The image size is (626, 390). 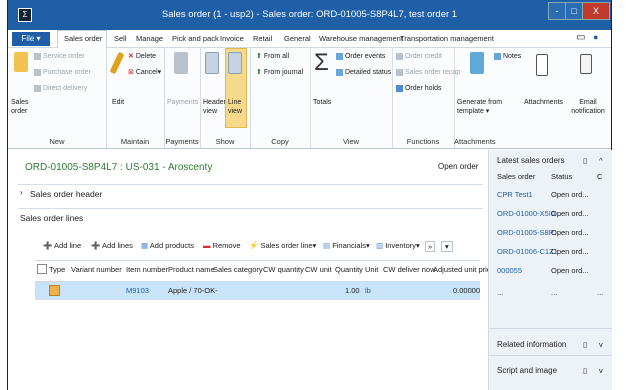 I want to click on direct-delivery-button: Direct delivery, so click(x=60, y=88).